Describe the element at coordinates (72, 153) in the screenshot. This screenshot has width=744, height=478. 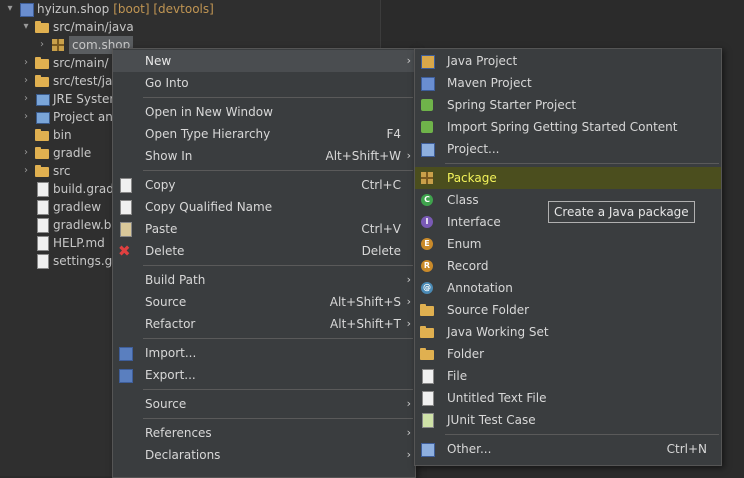
I see `tree-item-label: gradle` at that location.